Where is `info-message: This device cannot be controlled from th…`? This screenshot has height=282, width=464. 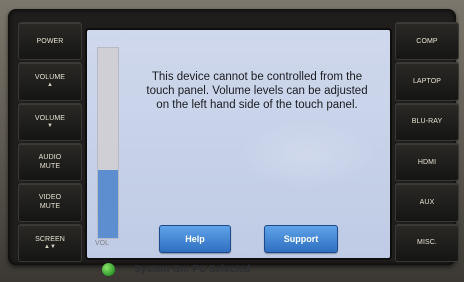
info-message: This device cannot be controlled from th… is located at coordinates (257, 91).